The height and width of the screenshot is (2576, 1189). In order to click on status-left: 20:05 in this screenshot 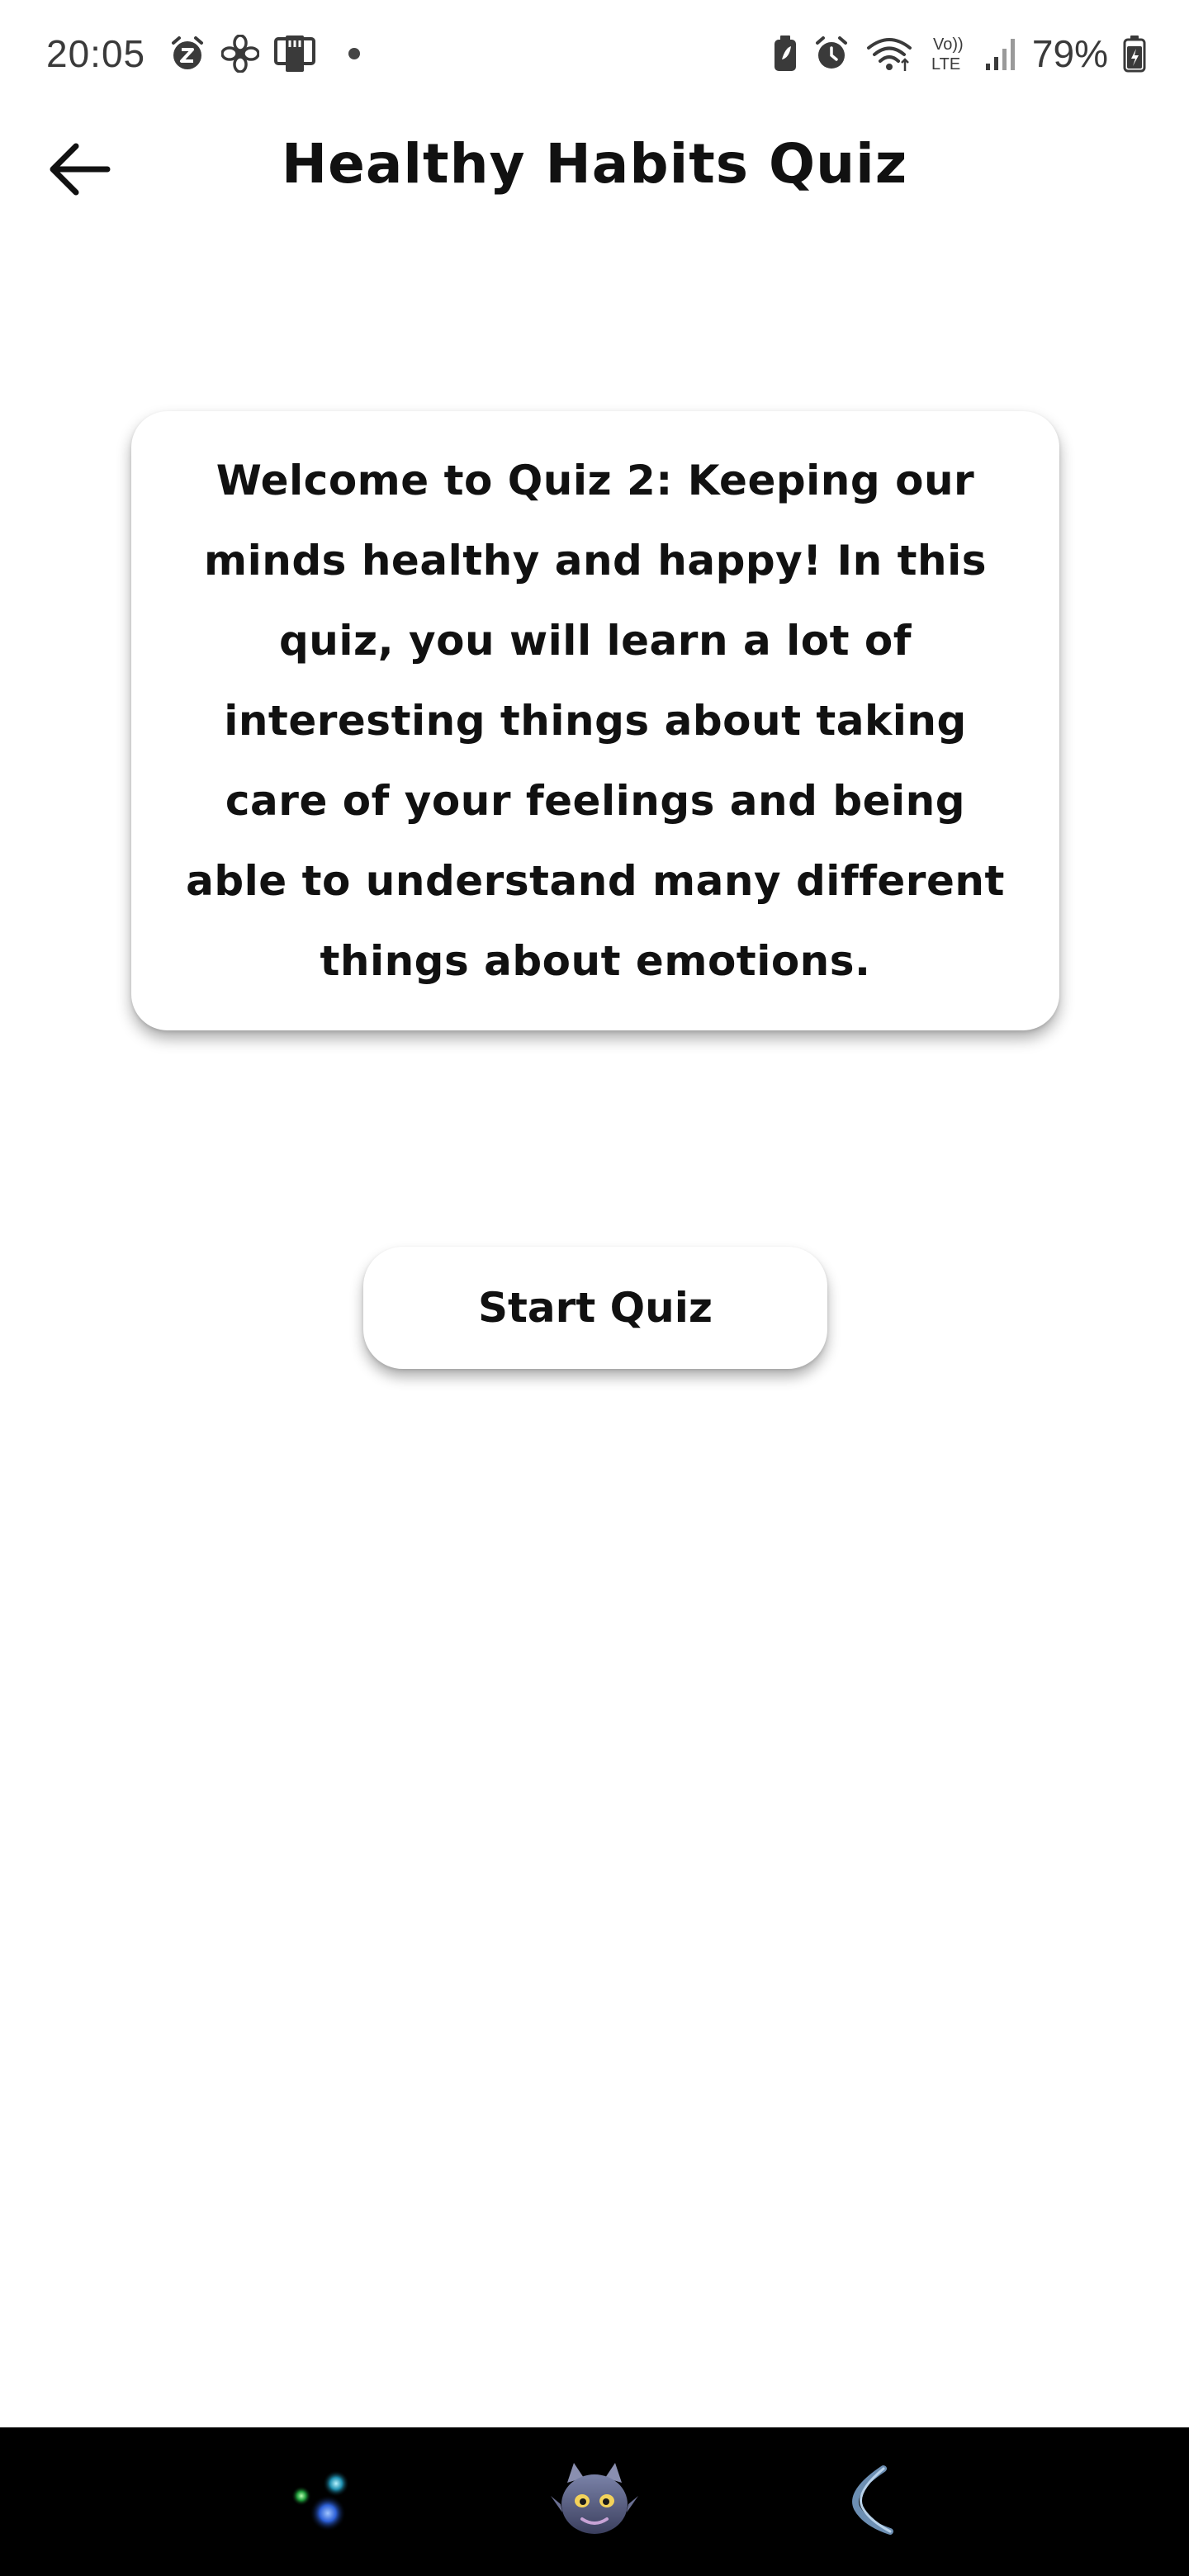, I will do `click(203, 53)`.